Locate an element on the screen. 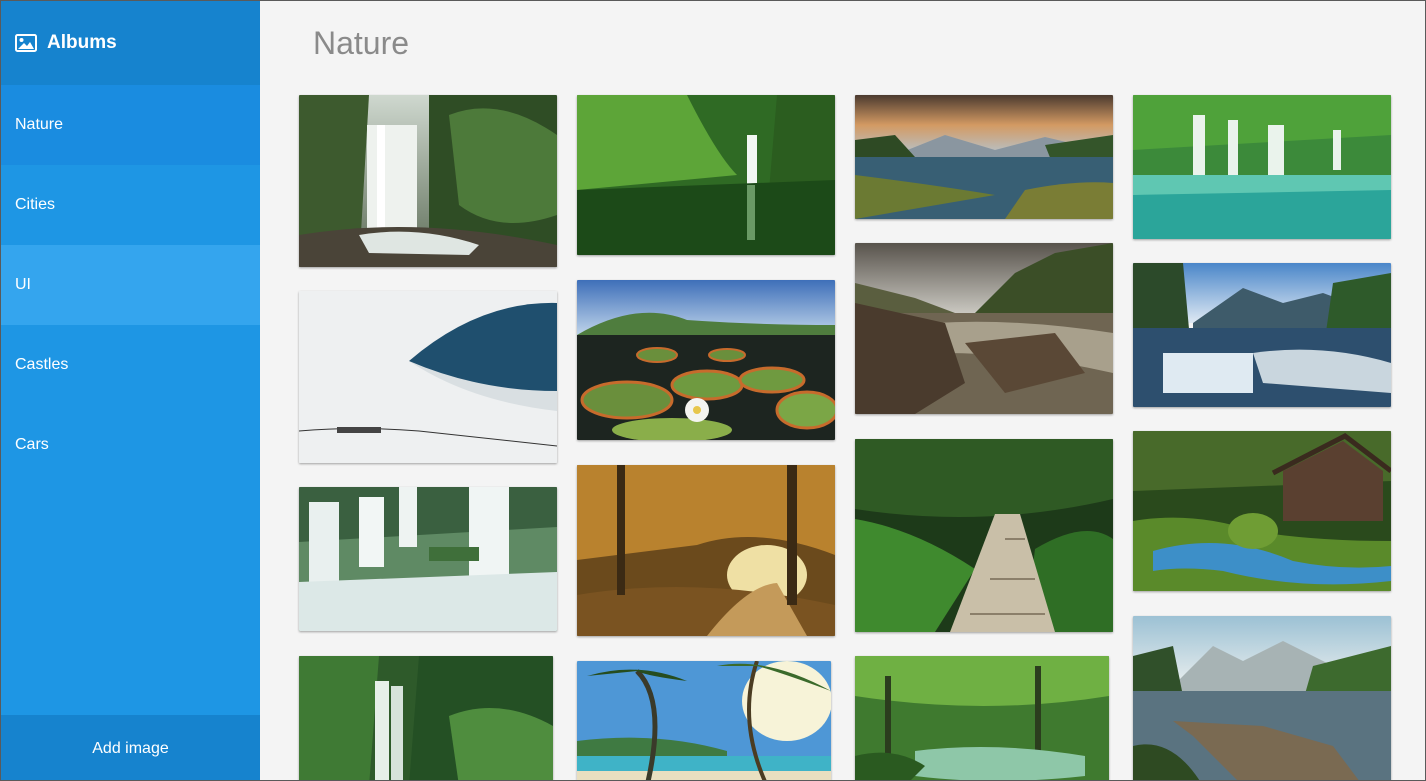 This screenshot has width=1426, height=781. photo-rainforest-waterfall is located at coordinates (426, 718).